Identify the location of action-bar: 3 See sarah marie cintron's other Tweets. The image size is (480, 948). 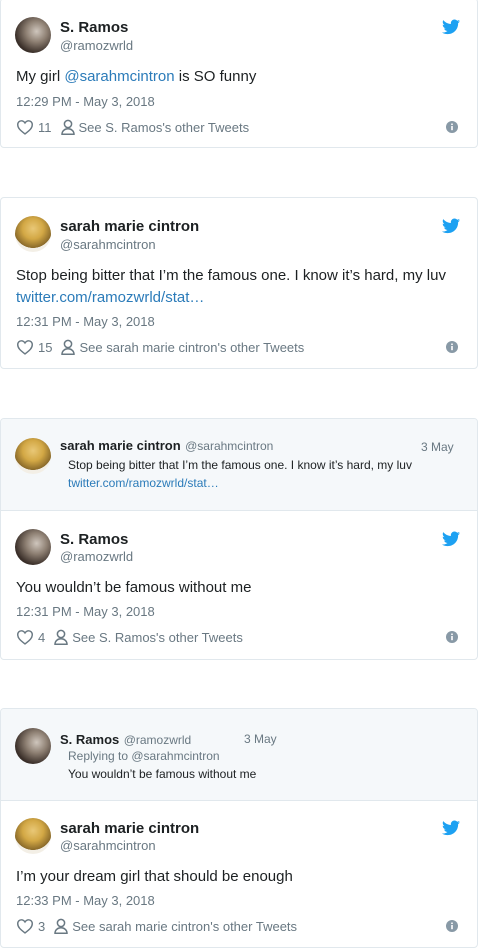
(156, 926).